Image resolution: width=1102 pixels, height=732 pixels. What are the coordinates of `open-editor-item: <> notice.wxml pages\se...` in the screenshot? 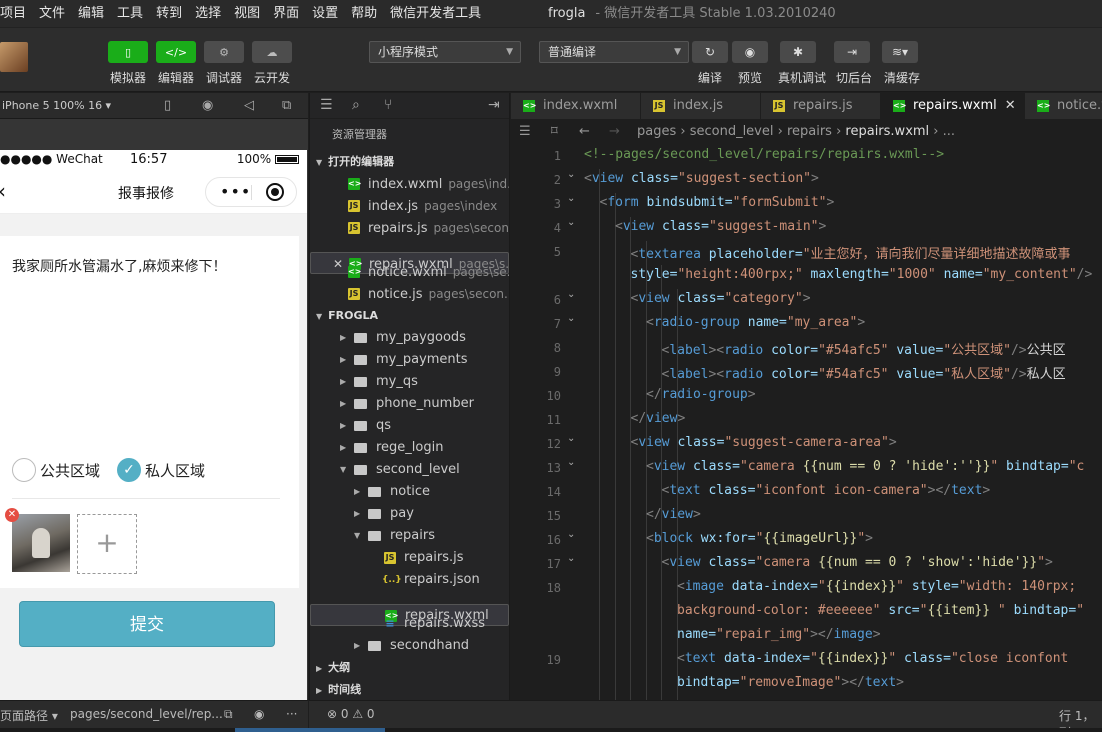 It's located at (409, 272).